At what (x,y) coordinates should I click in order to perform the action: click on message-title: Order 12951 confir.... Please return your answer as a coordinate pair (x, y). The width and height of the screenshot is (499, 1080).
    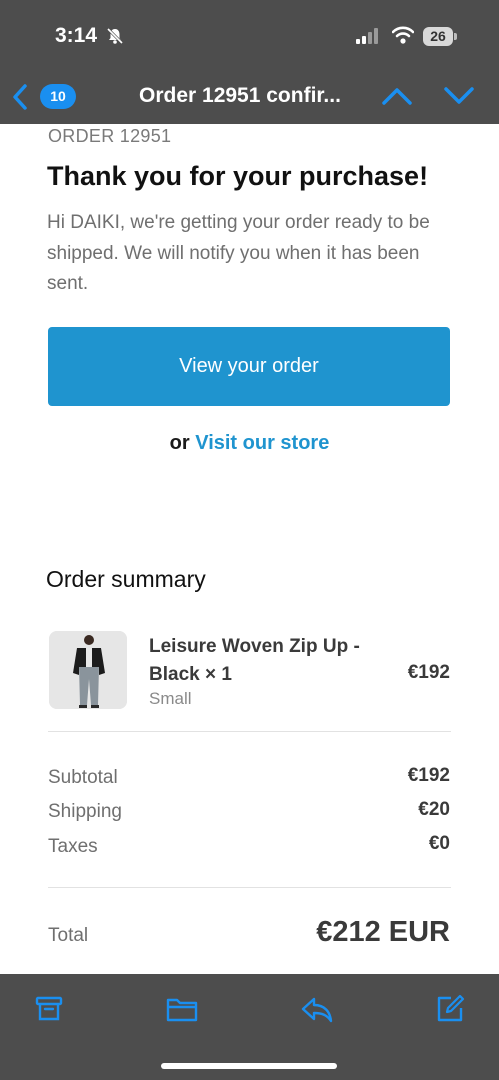
    Looking at the image, I should click on (240, 95).